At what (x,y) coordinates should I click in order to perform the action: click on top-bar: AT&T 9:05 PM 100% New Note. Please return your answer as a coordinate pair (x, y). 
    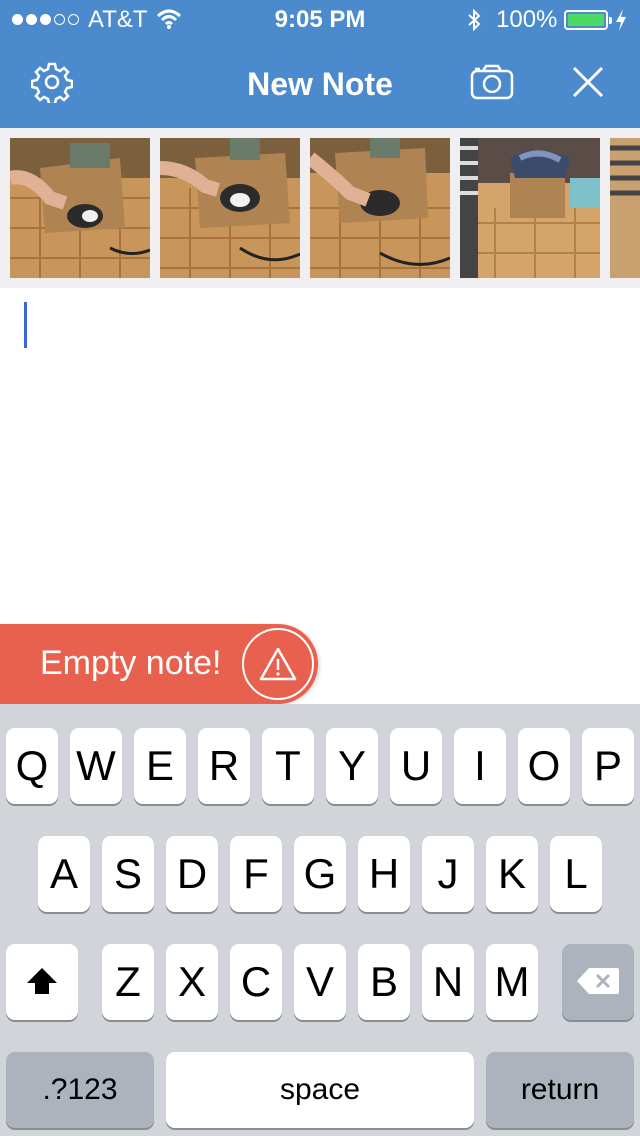
    Looking at the image, I should click on (320, 64).